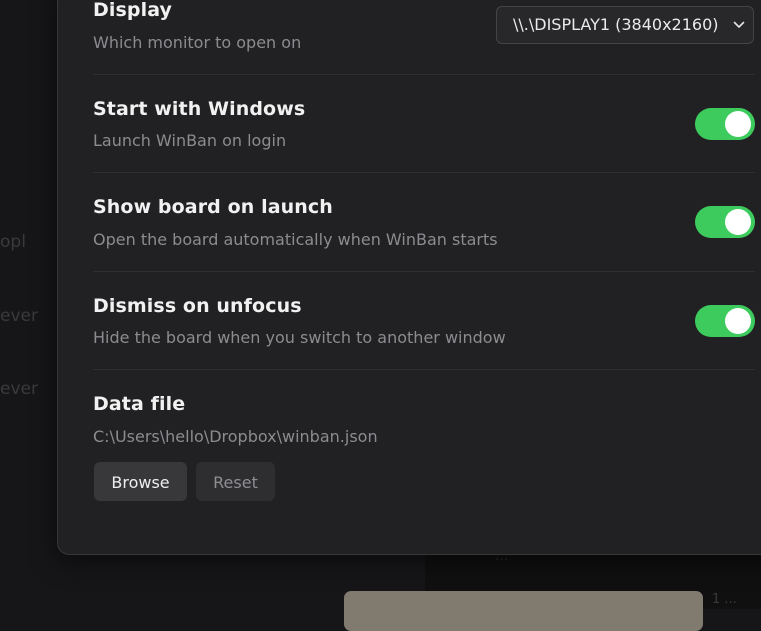 Image resolution: width=761 pixels, height=631 pixels. What do you see at coordinates (197, 306) in the screenshot?
I see `dismiss-on-unfocus-title: Dismiss on unfocus` at bounding box center [197, 306].